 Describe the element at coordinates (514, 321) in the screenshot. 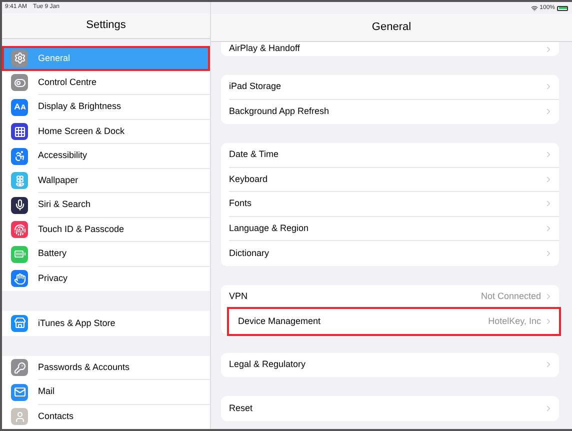

I see `row-value: HotelKey, Inc` at that location.